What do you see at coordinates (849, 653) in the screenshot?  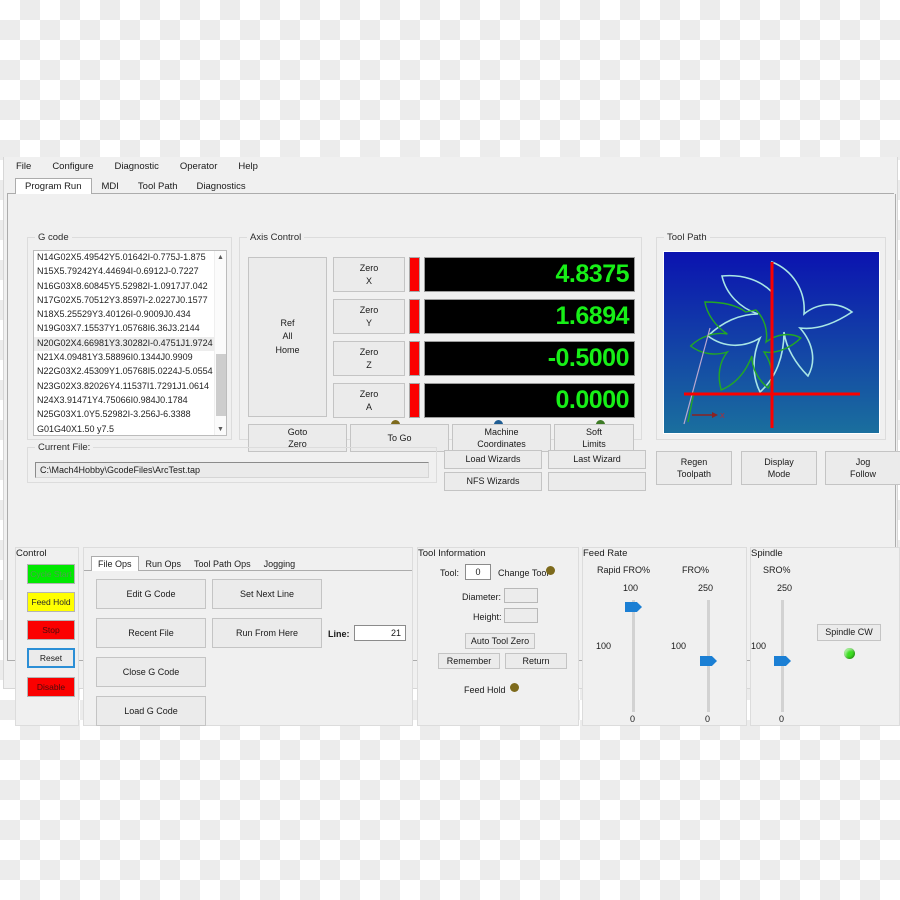 I see `spindle-running-led` at bounding box center [849, 653].